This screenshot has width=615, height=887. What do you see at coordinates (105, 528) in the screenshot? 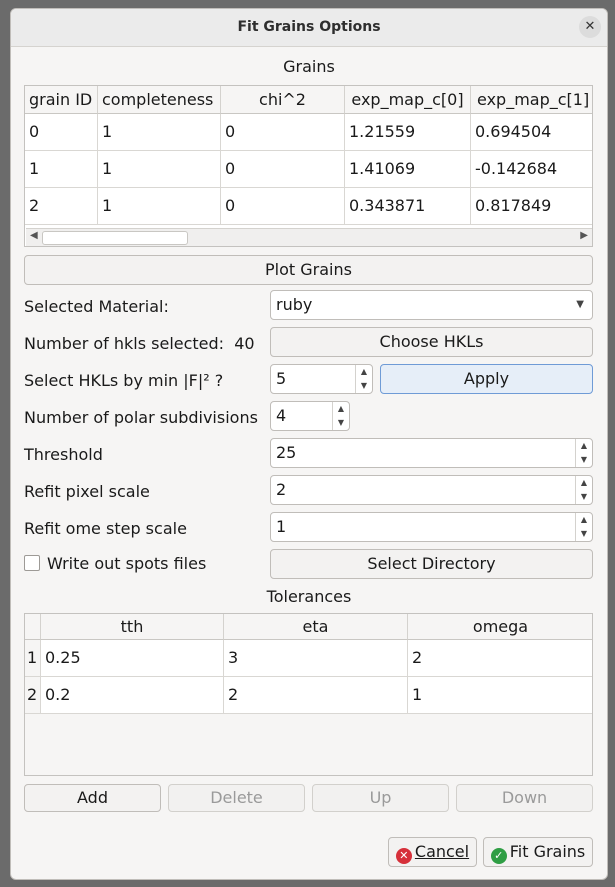
I see `refit-ome-label: Refit ome step scale` at bounding box center [105, 528].